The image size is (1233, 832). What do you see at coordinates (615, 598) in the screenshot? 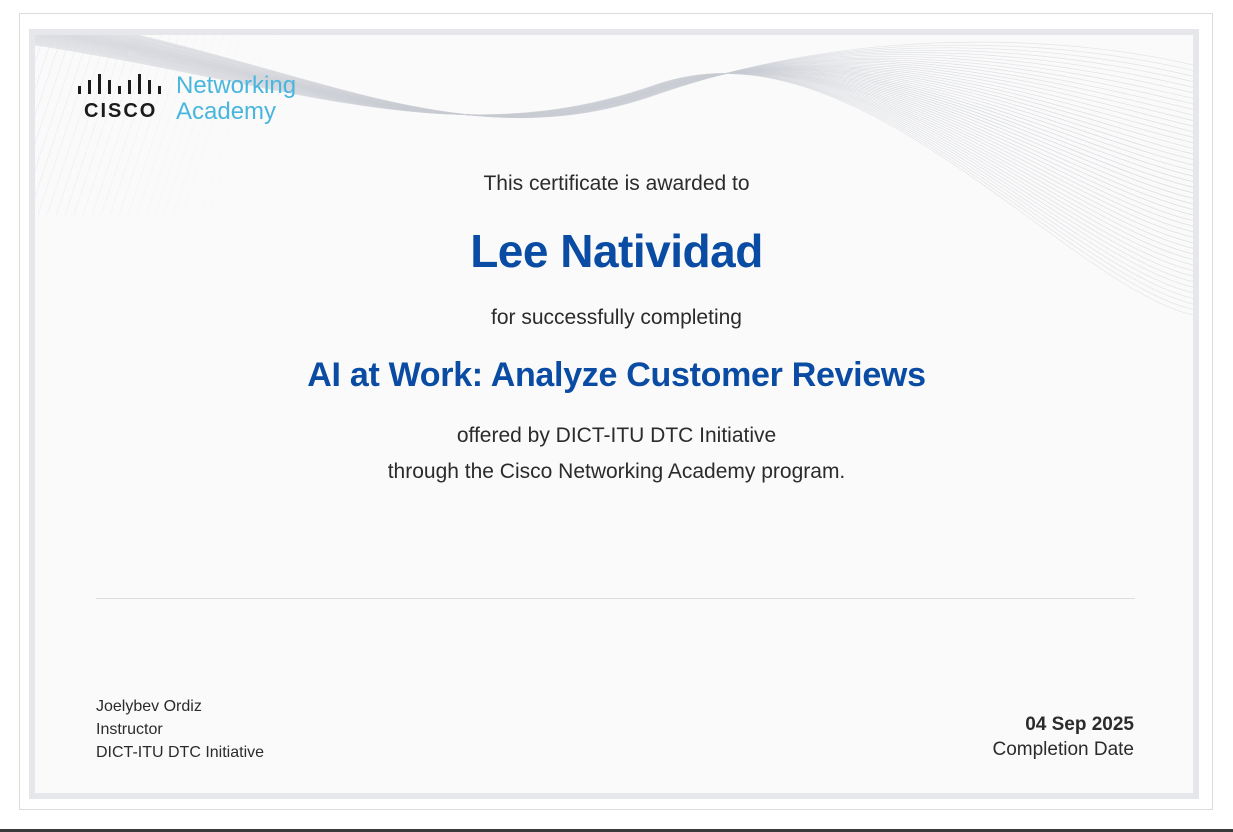
I see `divider-line` at bounding box center [615, 598].